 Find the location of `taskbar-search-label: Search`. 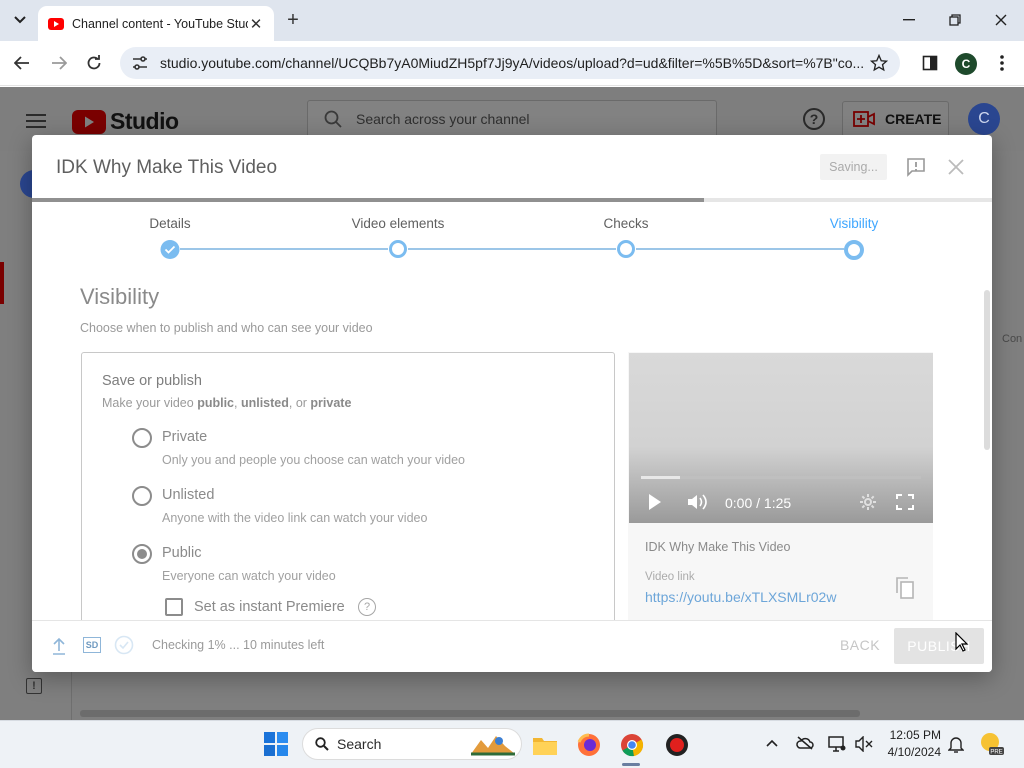

taskbar-search-label: Search is located at coordinates (359, 744).